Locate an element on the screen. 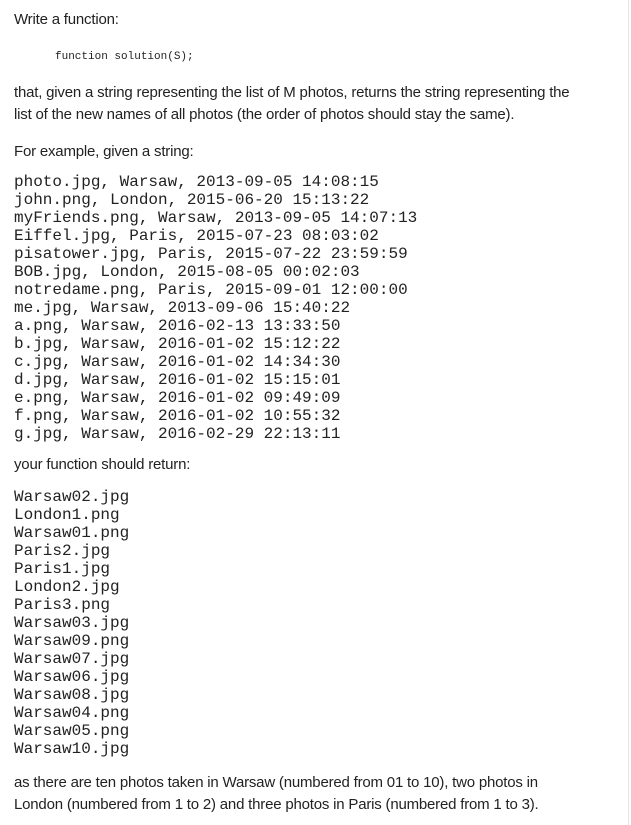 The width and height of the screenshot is (631, 825). output-line: Warsaw08.jpg is located at coordinates (72, 695).